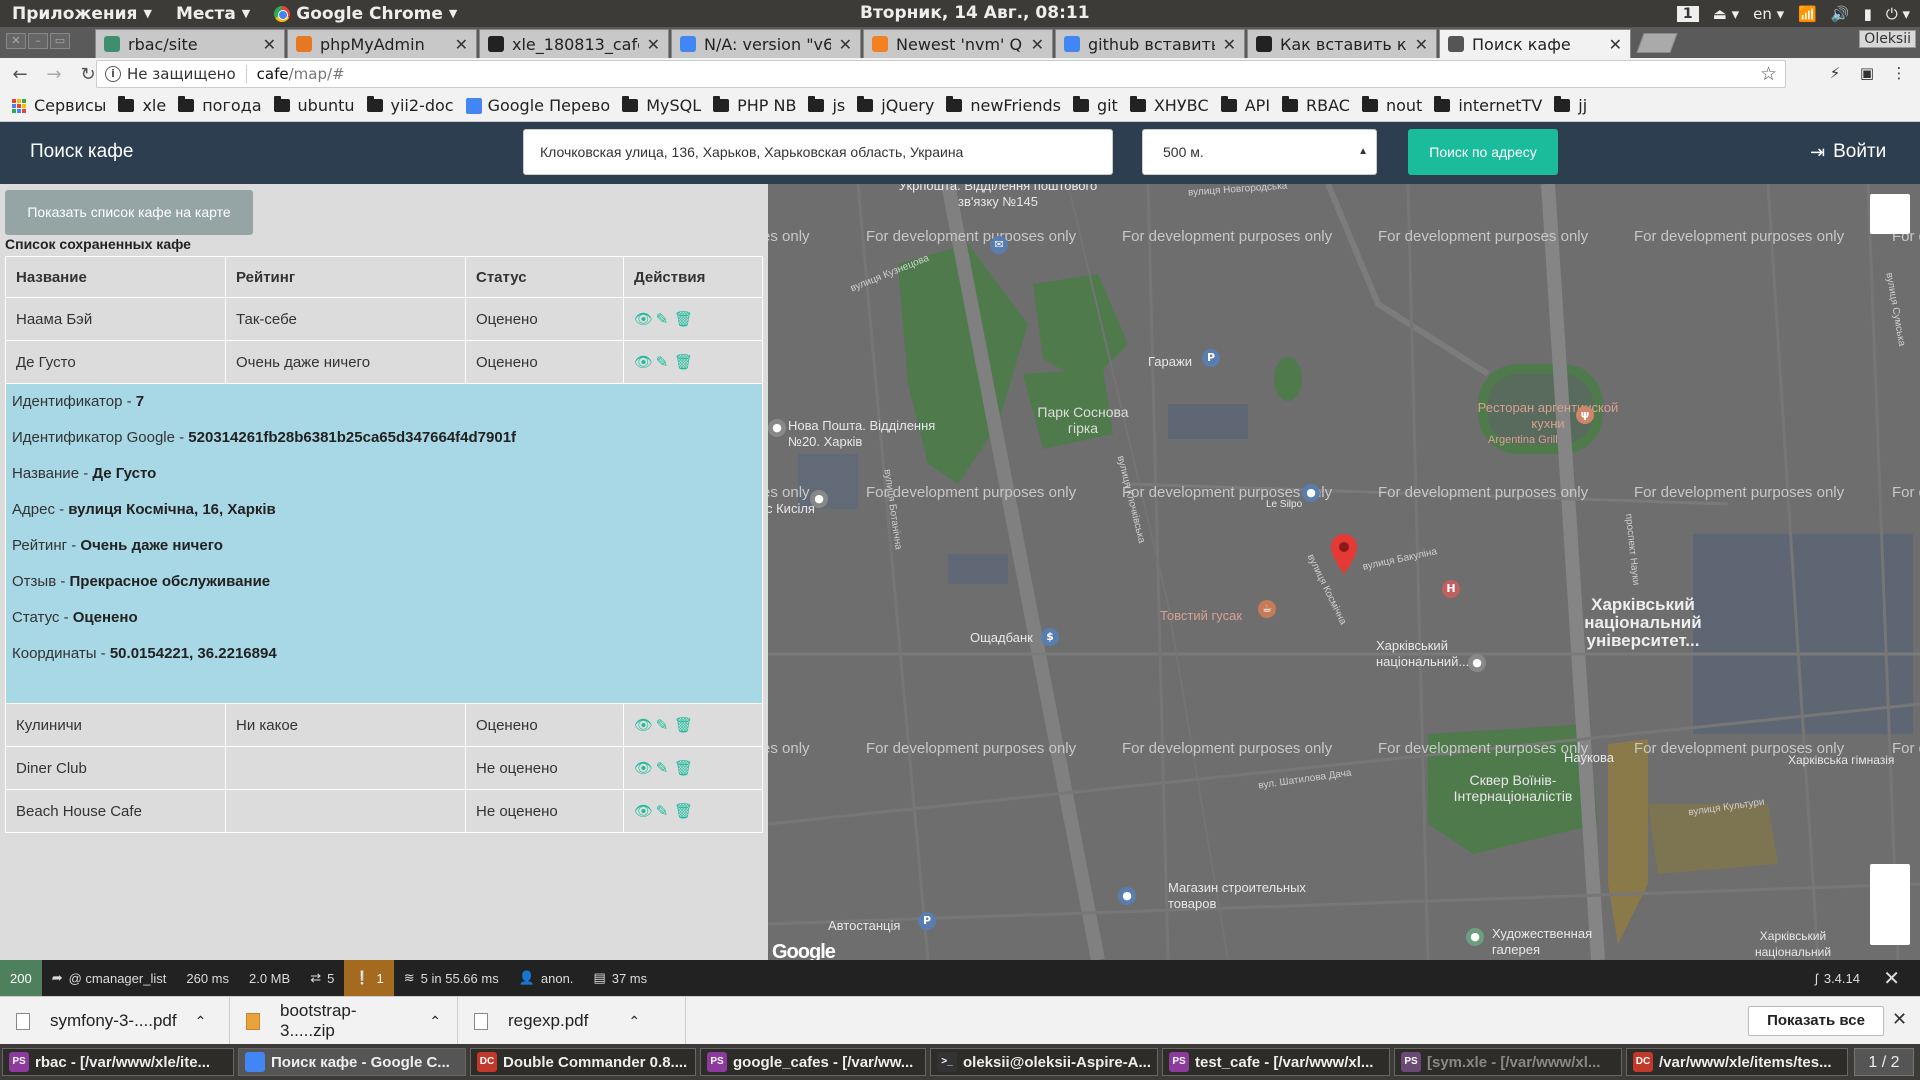 The height and width of the screenshot is (1080, 1920). Describe the element at coordinates (1837, 978) in the screenshot. I see `symfony-version: ʃ 3.4.14` at that location.